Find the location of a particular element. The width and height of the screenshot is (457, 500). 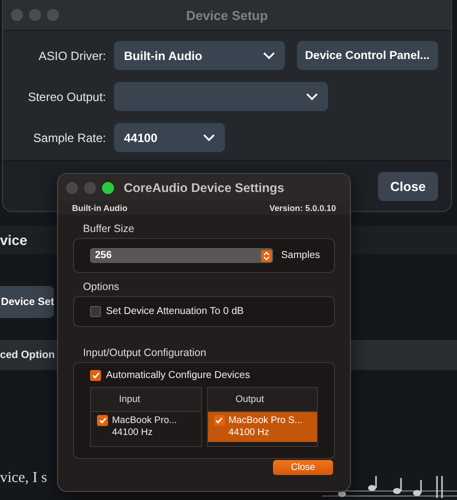

window-control-icon is located at coordinates (108, 188).